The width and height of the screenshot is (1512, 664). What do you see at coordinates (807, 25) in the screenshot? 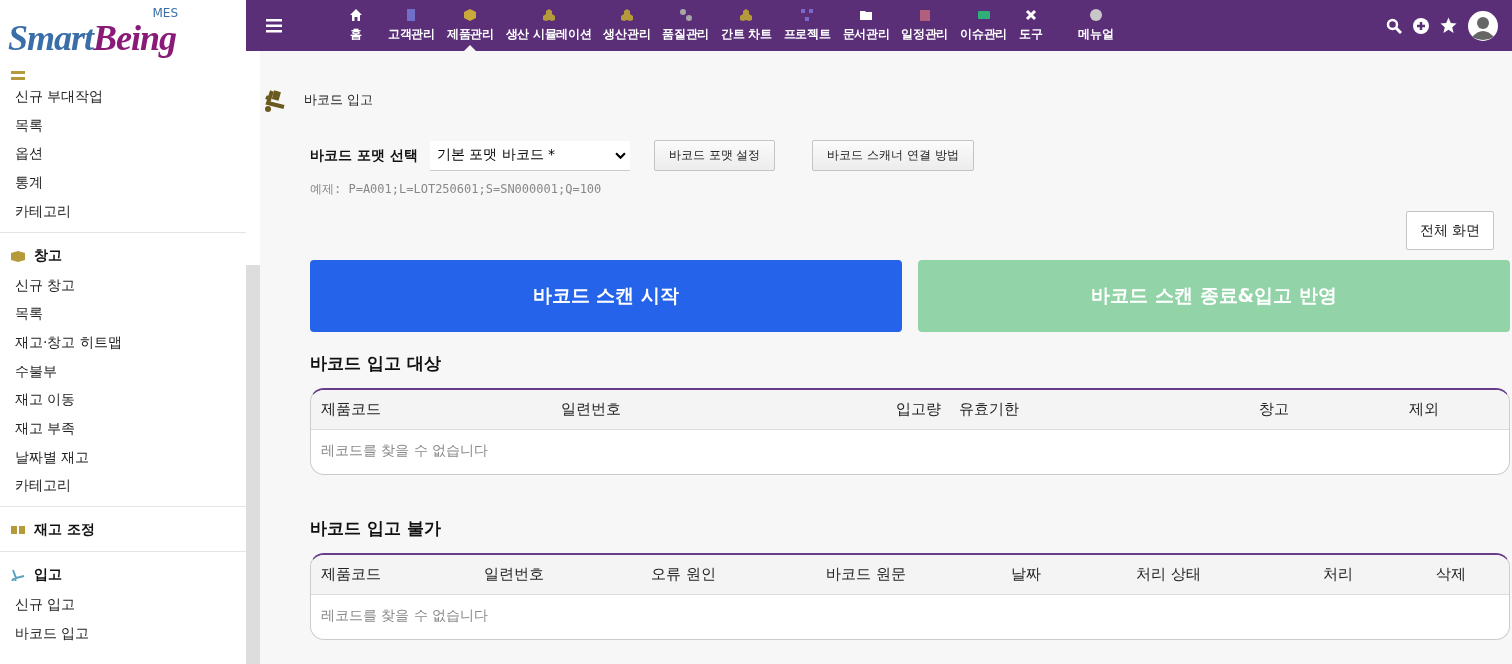
I see `nav-item: 프로젝트` at bounding box center [807, 25].